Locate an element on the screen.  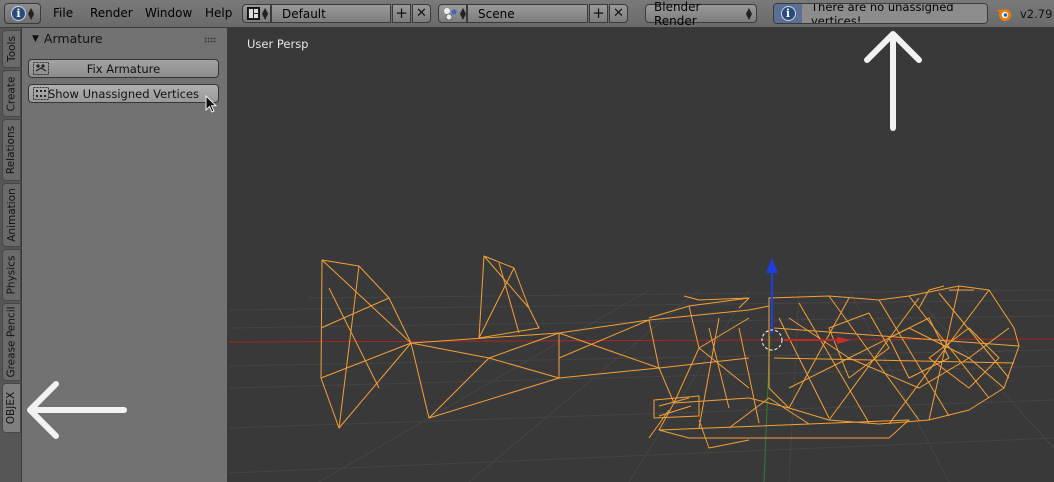
screen-layout-browse: ▲ ▼ is located at coordinates (256, 13).